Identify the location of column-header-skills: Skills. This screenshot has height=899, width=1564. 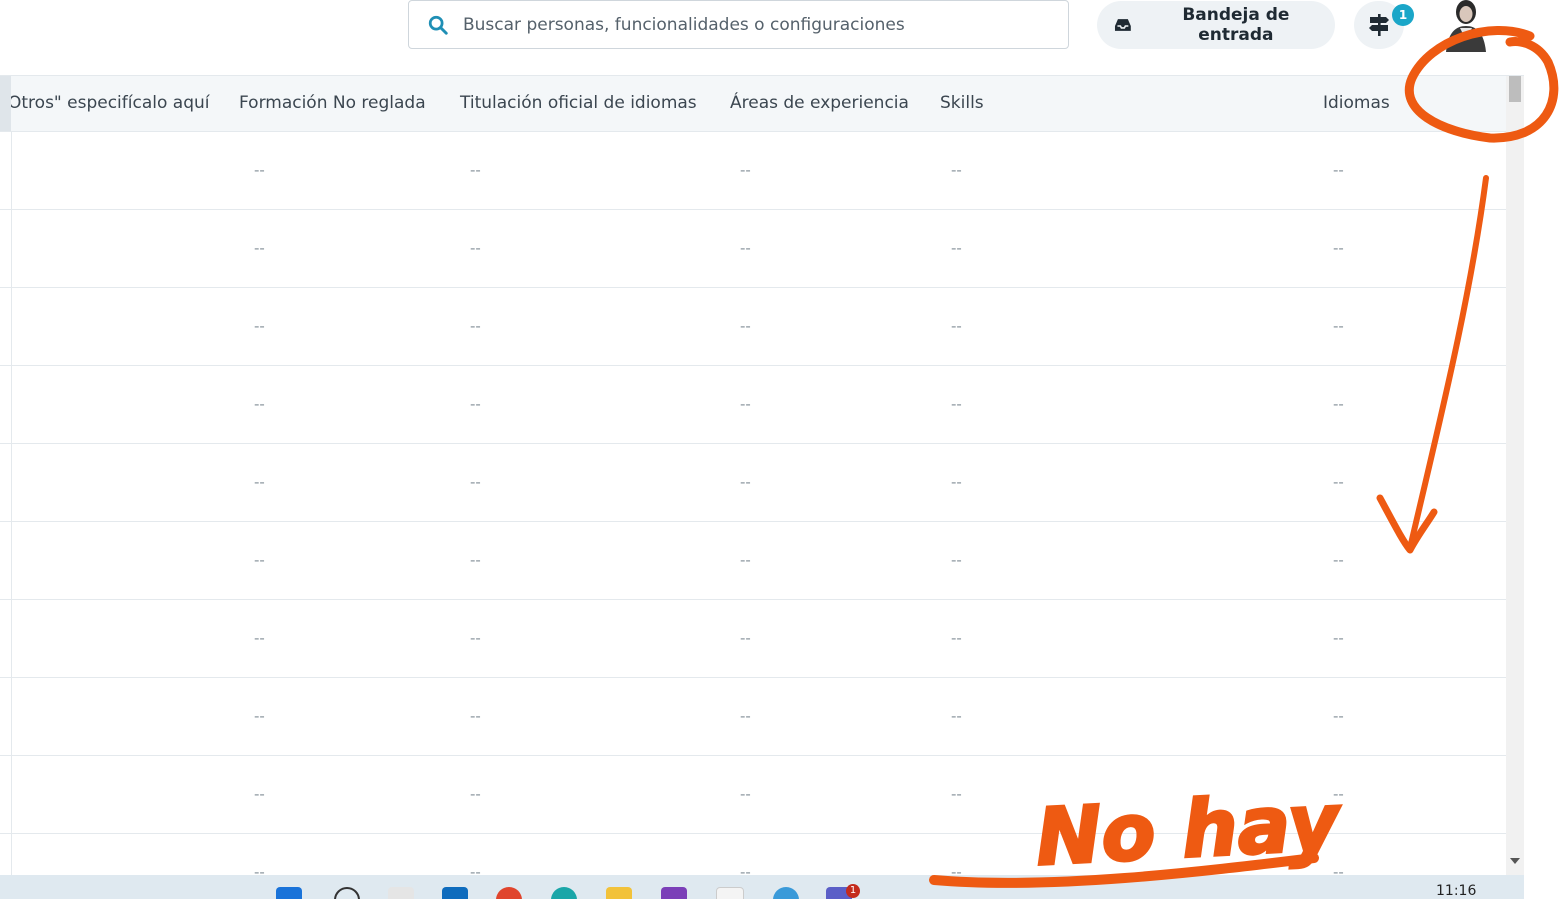
(962, 103).